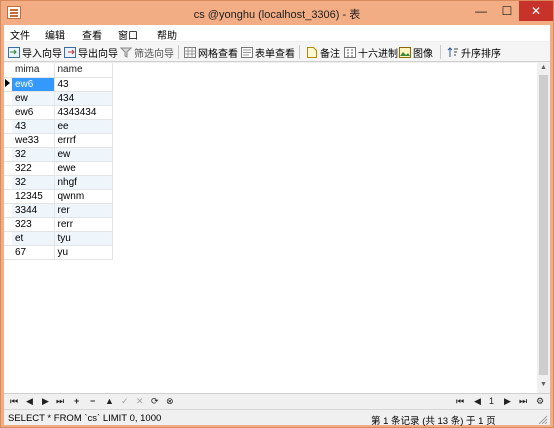  Describe the element at coordinates (542, 419) in the screenshot. I see `resize-grip-icon` at that location.